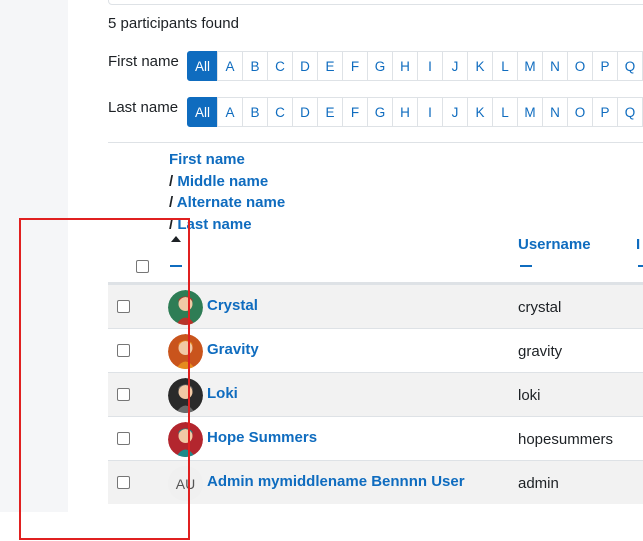 This screenshot has height=541, width=643. What do you see at coordinates (207, 159) in the screenshot?
I see `sort-first-name-link: First name` at bounding box center [207, 159].